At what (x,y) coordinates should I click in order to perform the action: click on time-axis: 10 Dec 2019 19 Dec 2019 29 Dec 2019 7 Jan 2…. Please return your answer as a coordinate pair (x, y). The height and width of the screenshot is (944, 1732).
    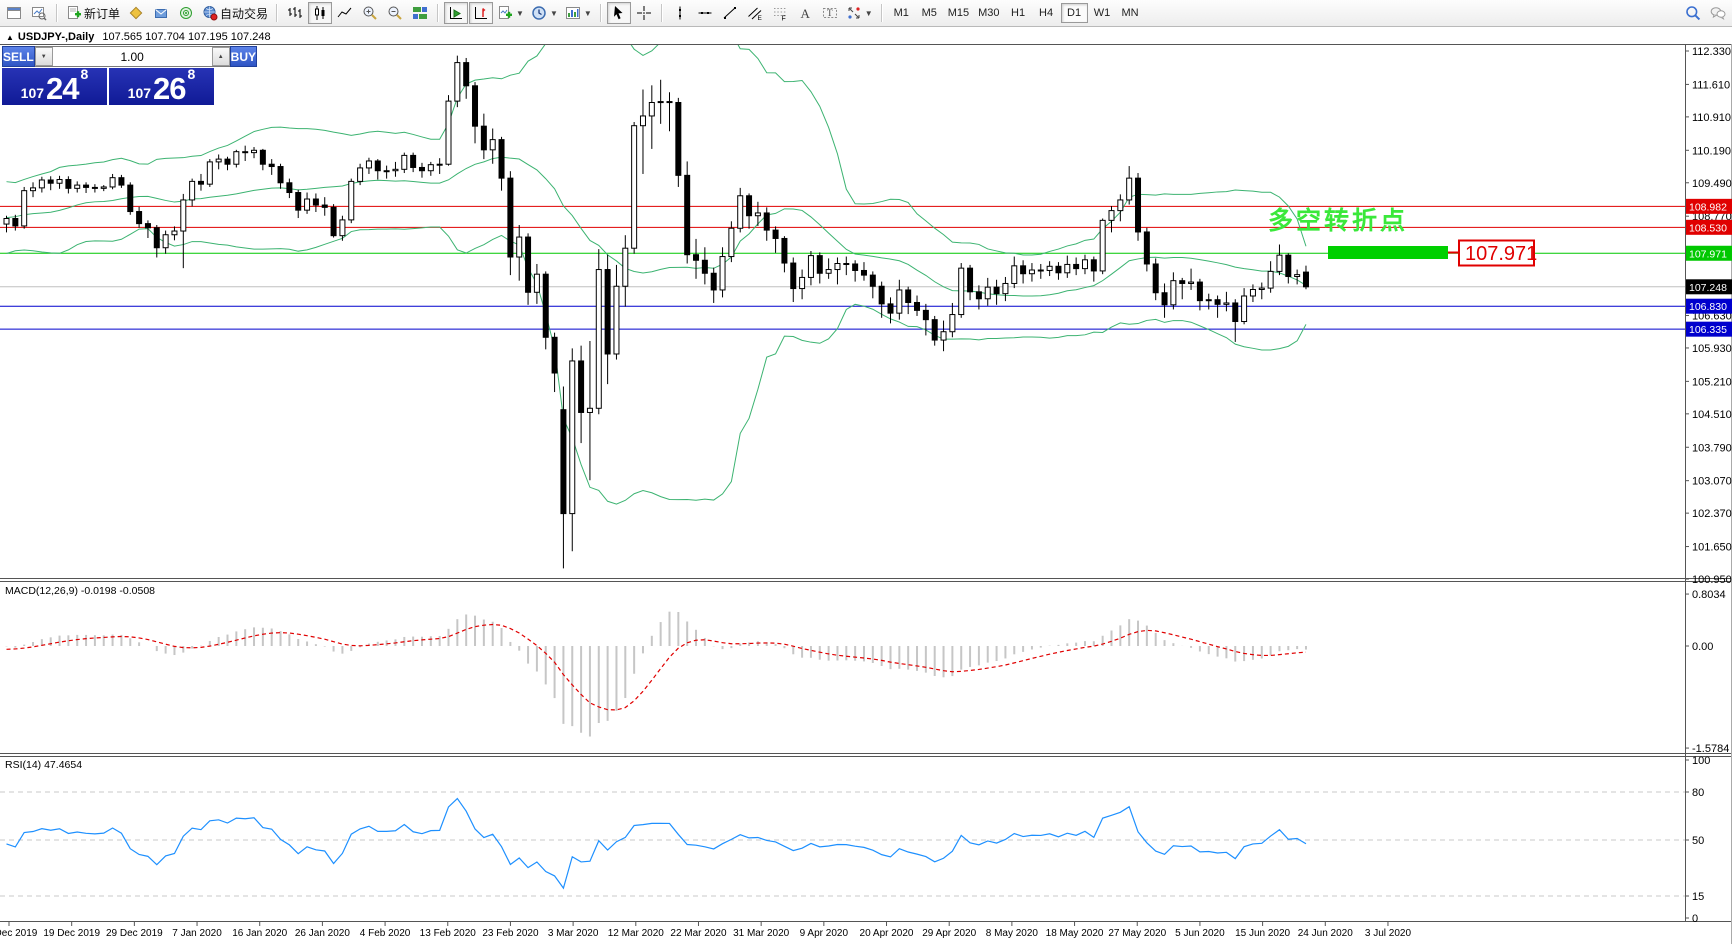
    Looking at the image, I should click on (705, 930).